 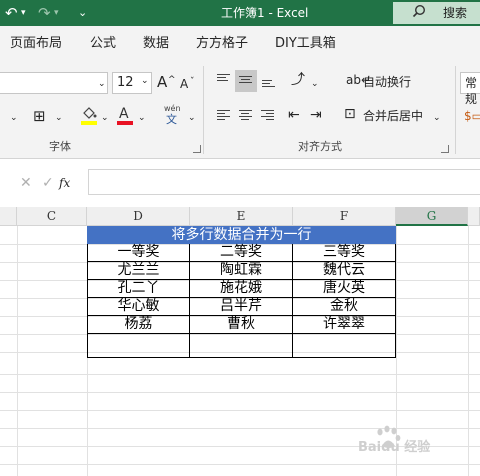 I want to click on underline-dropdown-icon: ⌄, so click(x=14, y=118).